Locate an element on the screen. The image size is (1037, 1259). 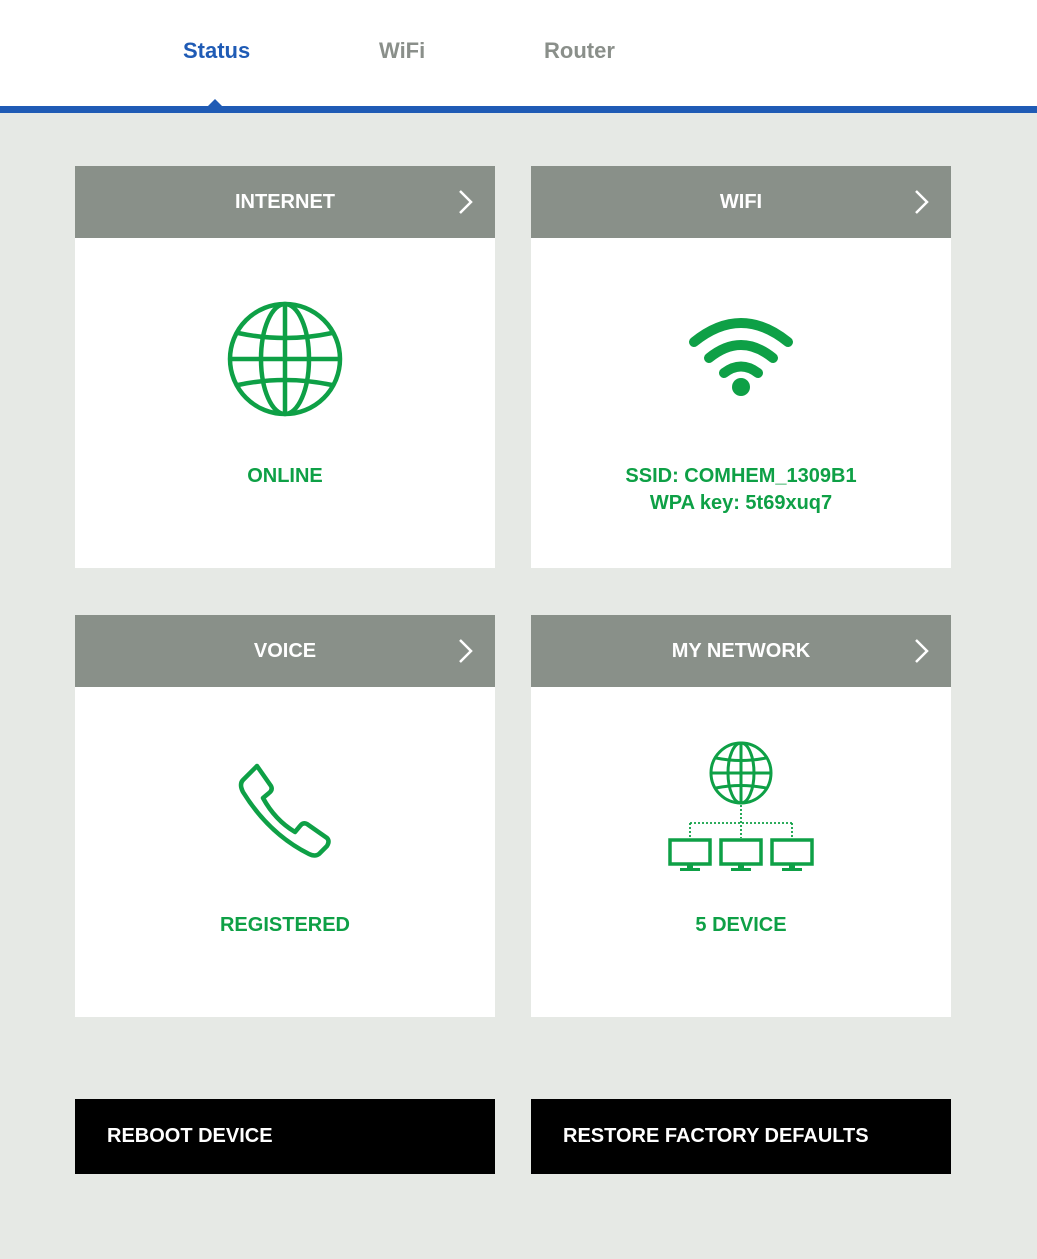
restore-factory-defaults-button: RESTORE FACTORY DEFAULTS is located at coordinates (741, 1136).